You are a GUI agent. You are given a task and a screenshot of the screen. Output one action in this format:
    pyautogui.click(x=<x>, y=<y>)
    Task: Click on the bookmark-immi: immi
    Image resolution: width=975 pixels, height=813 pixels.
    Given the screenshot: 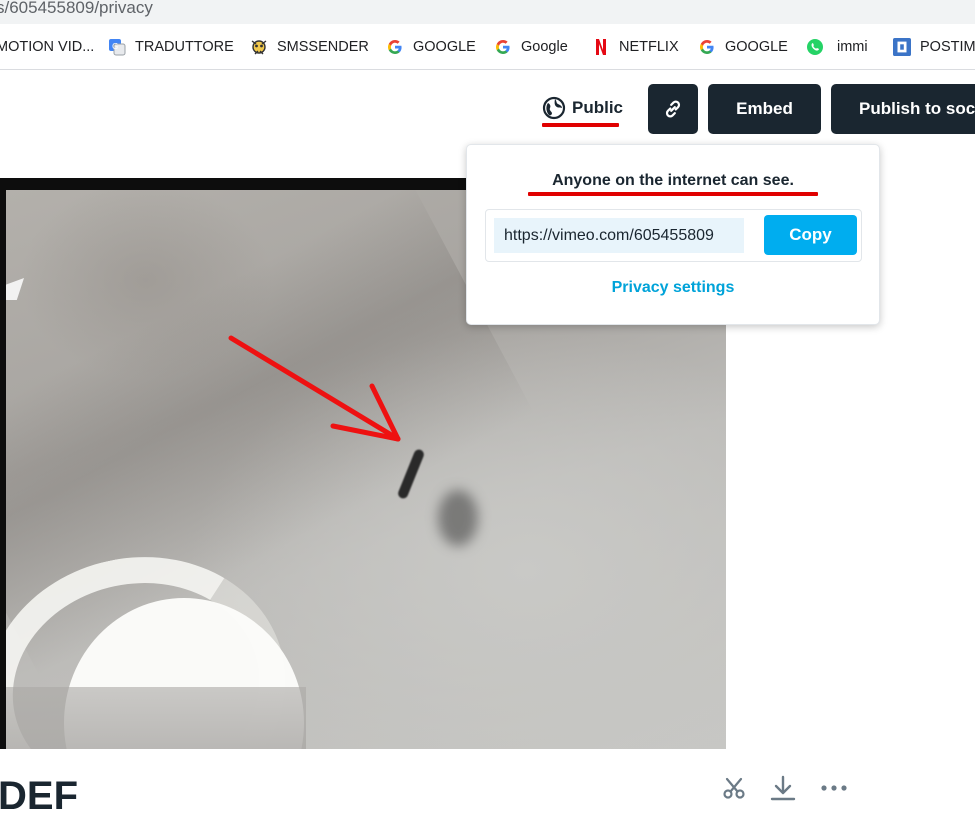 What is the action you would take?
    pyautogui.click(x=837, y=47)
    